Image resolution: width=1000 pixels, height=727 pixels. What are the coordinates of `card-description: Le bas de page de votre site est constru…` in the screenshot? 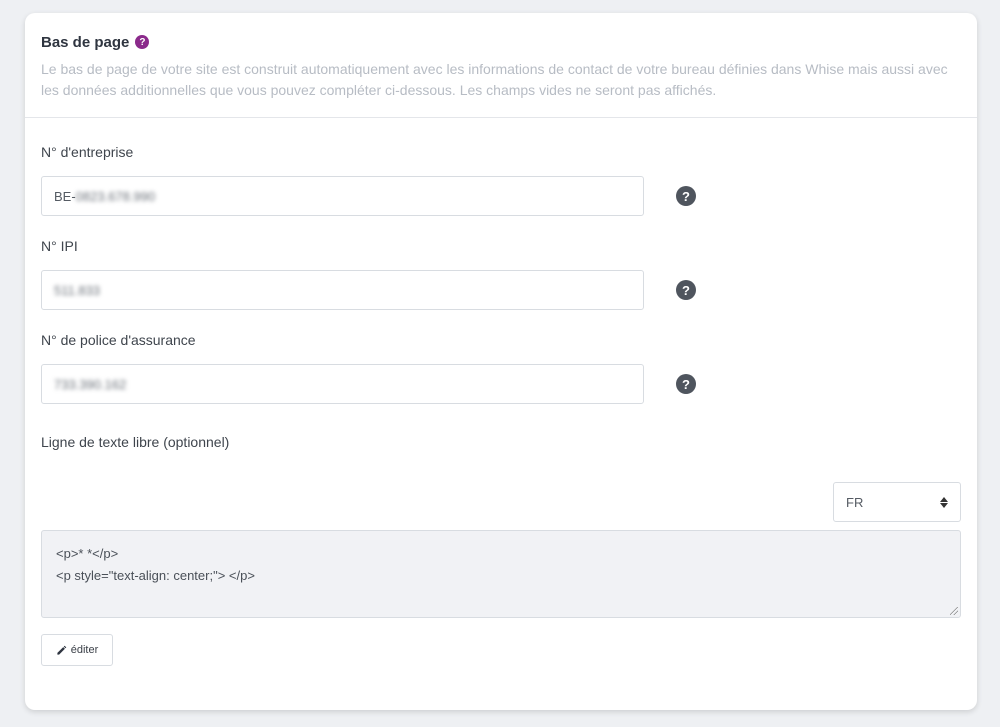 It's located at (494, 79).